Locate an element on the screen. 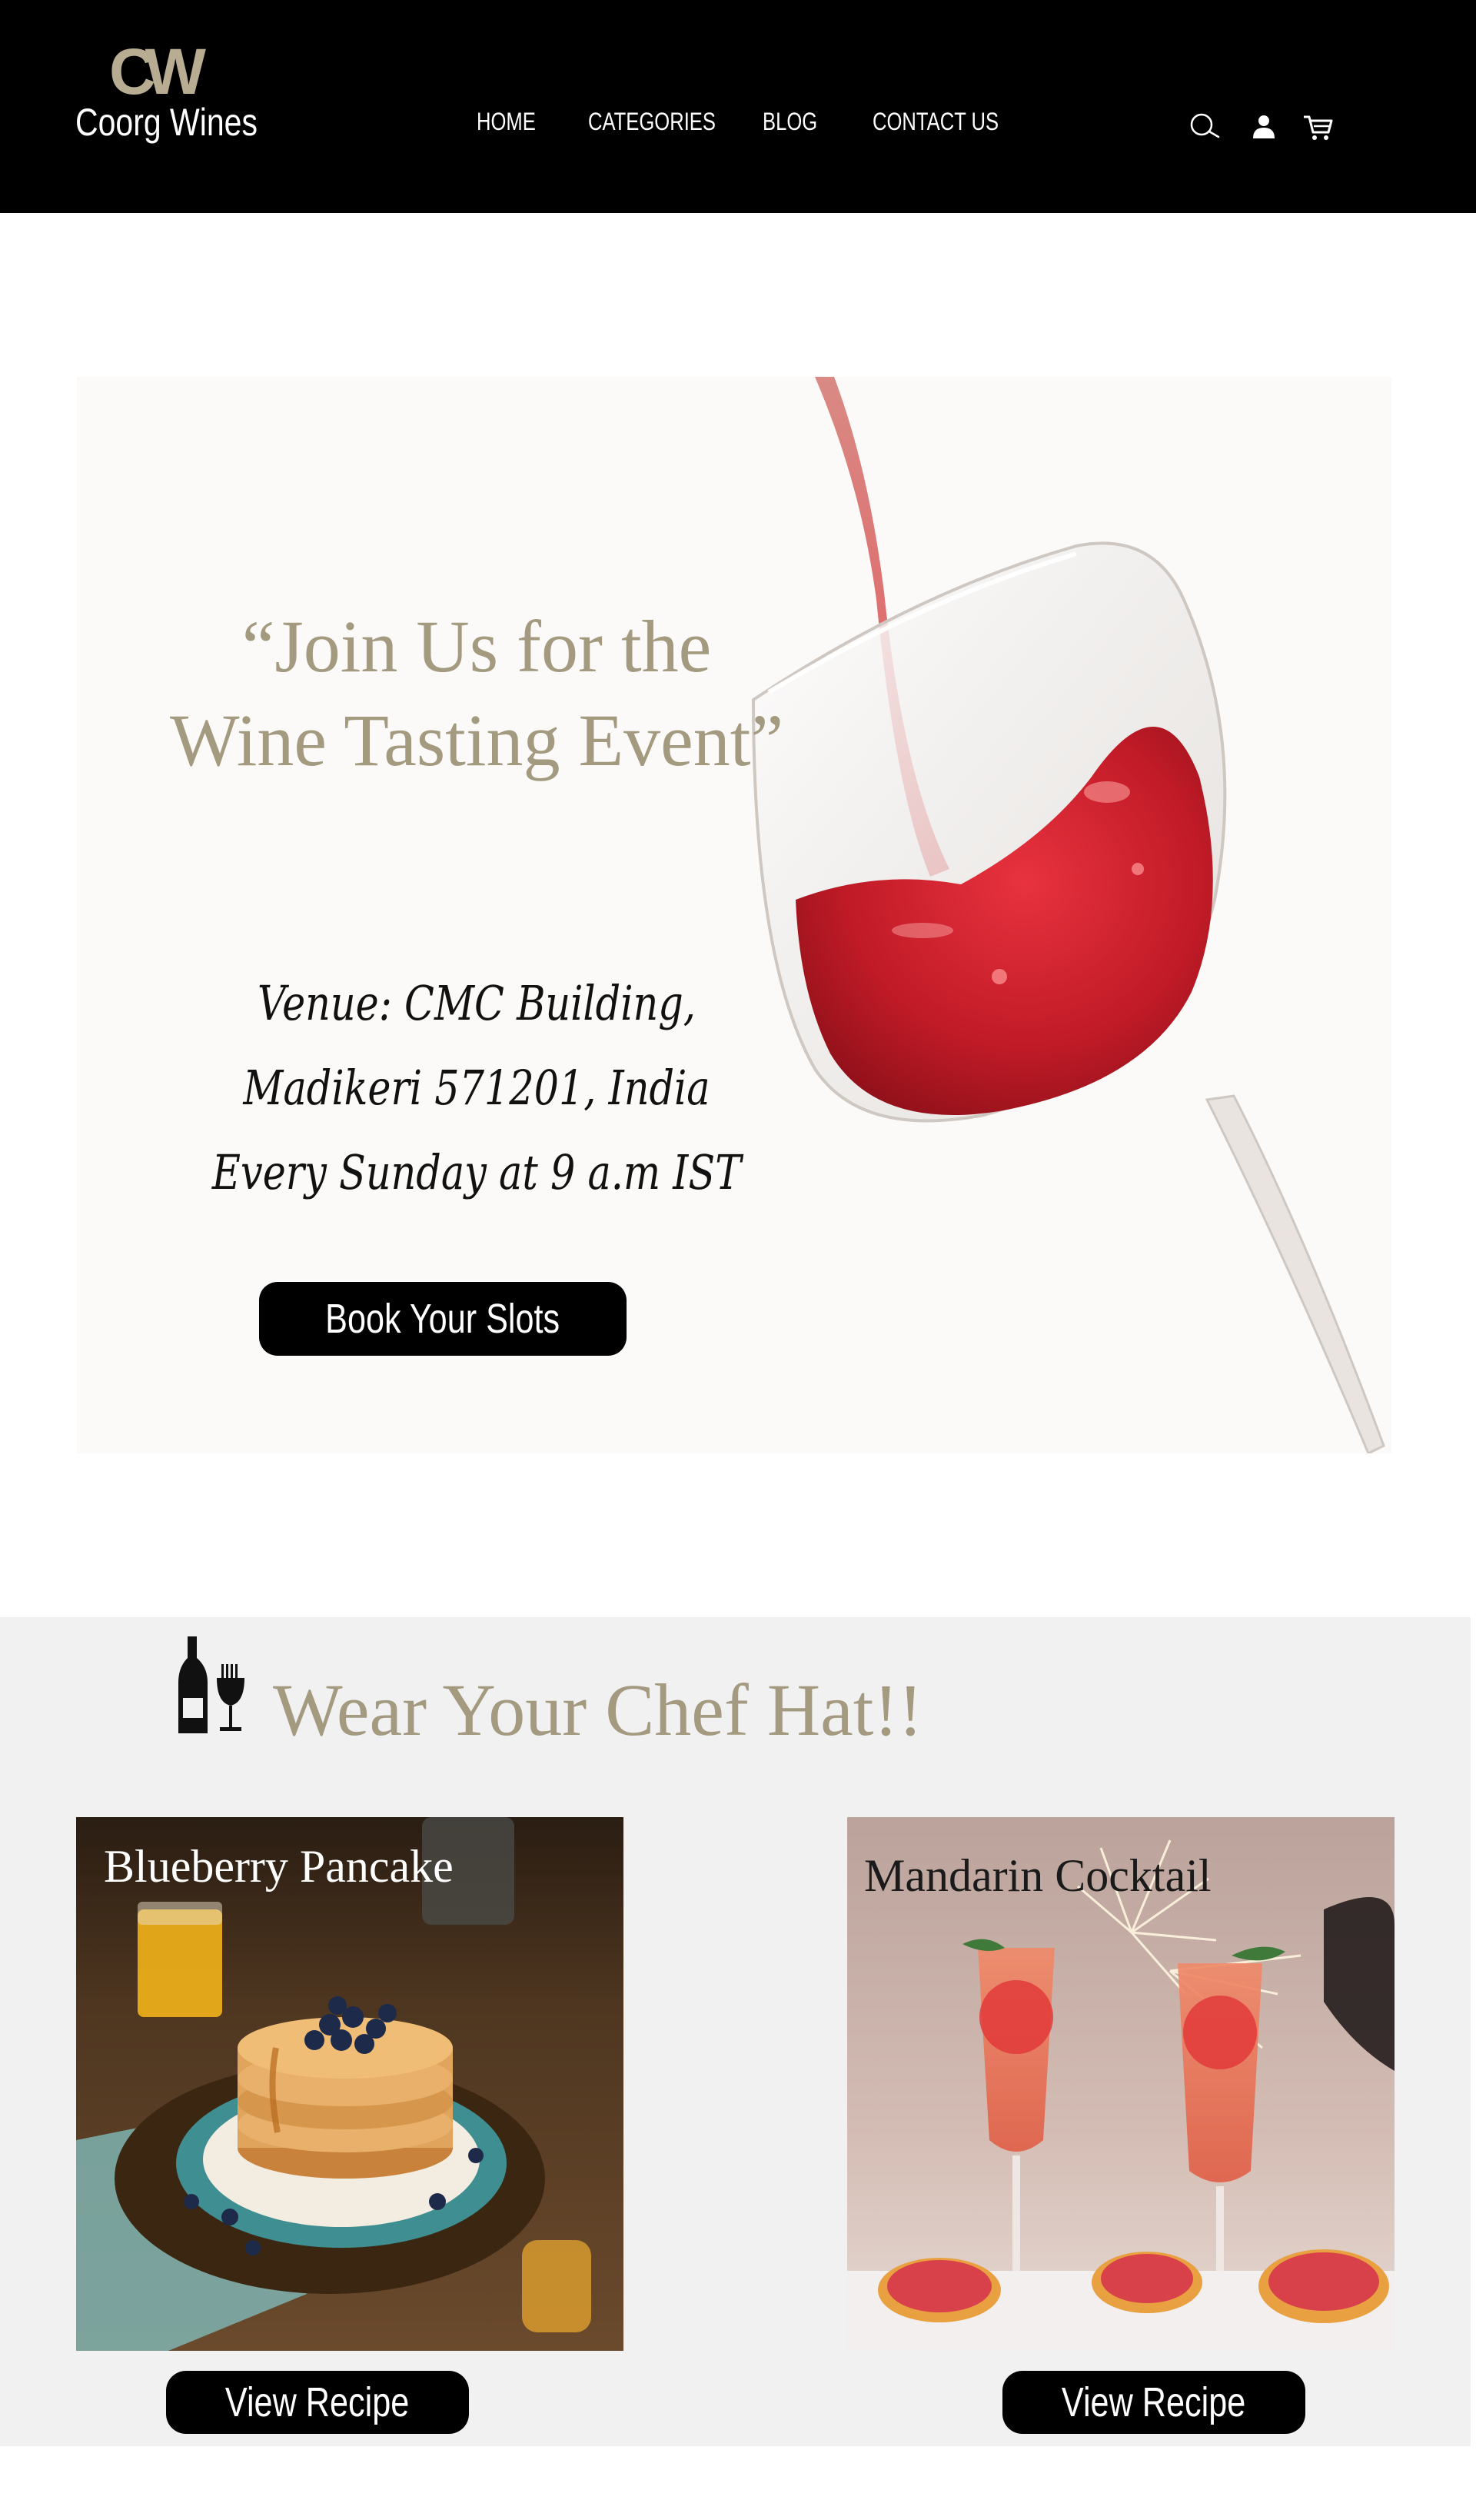 The width and height of the screenshot is (1476, 2520). logo-monogram: CW is located at coordinates (159, 71).